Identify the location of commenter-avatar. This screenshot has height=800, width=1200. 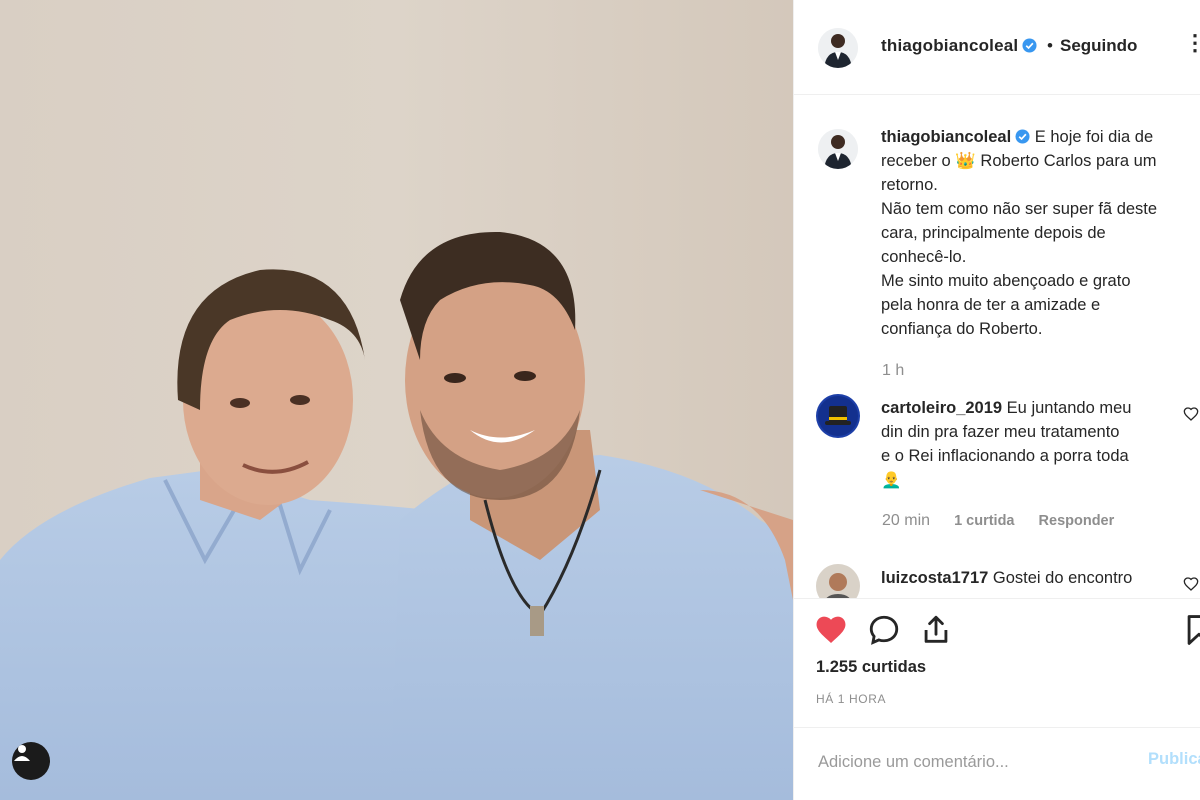
(838, 416).